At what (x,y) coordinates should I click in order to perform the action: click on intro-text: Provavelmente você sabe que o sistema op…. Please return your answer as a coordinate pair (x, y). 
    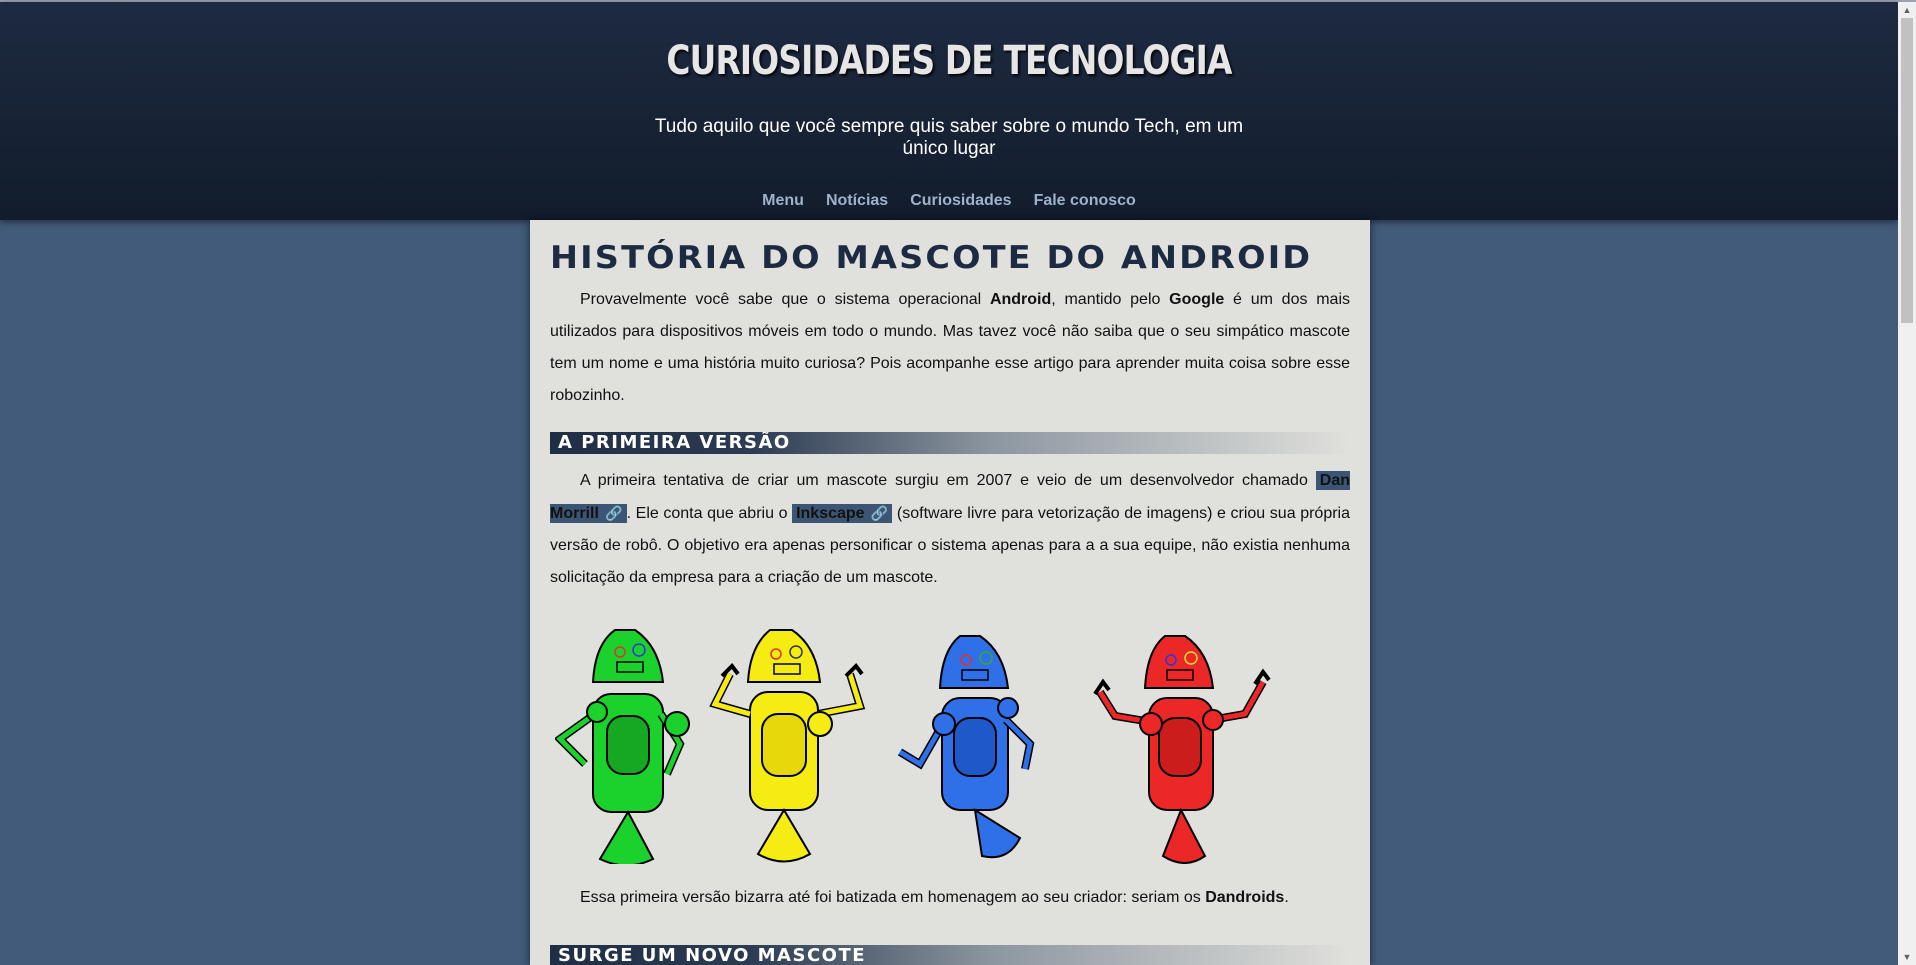
    Looking at the image, I should click on (785, 299).